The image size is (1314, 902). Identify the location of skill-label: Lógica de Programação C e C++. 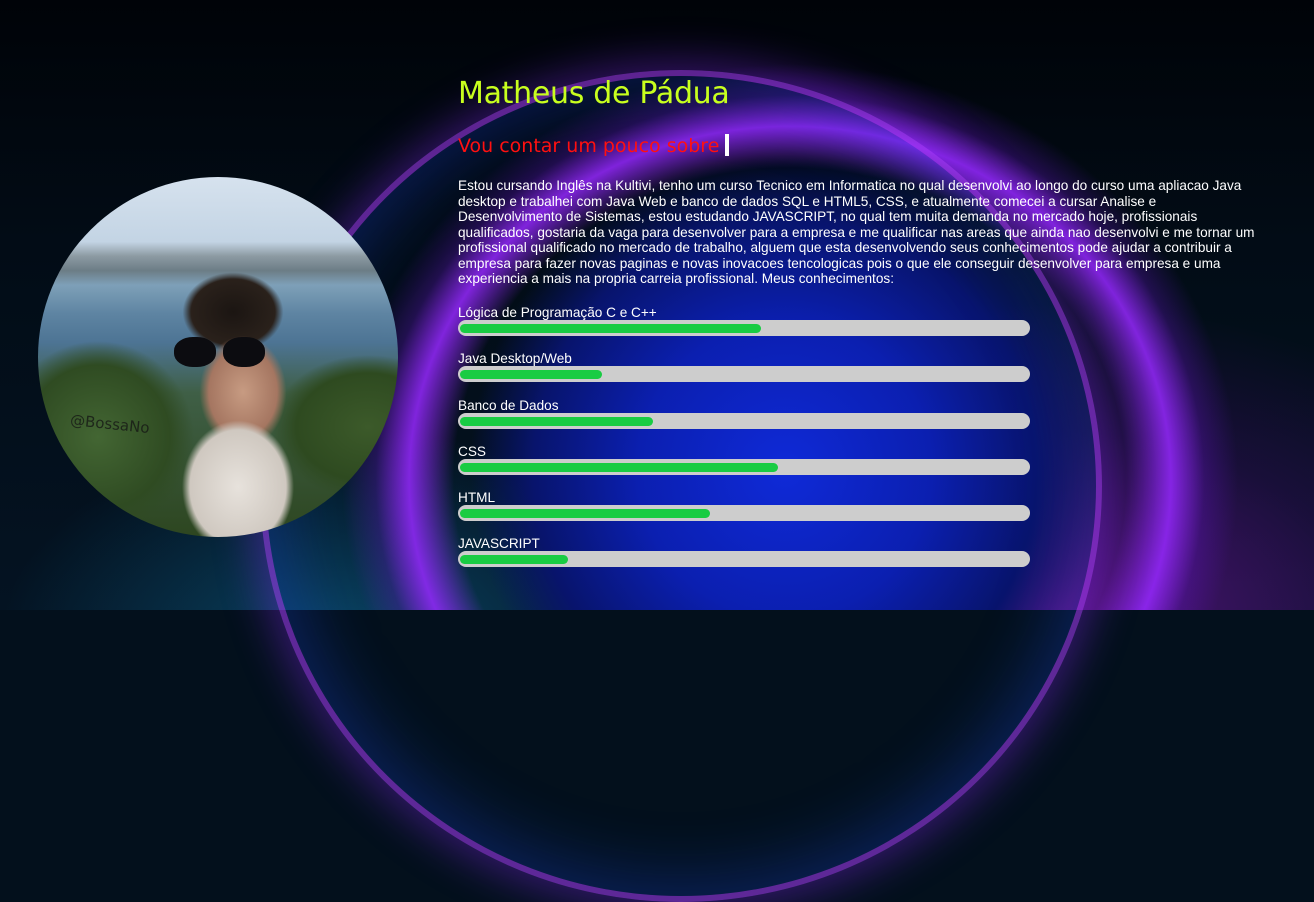
(557, 312).